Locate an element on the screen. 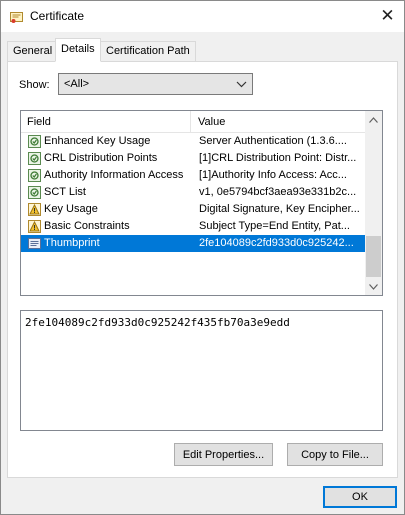  title-bar: Certificate ✕ is located at coordinates (202, 16).